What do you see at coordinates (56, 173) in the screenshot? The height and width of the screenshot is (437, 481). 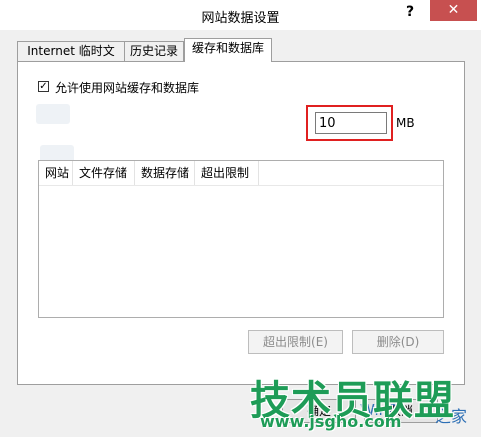 I see `column-header-website: 网站` at bounding box center [56, 173].